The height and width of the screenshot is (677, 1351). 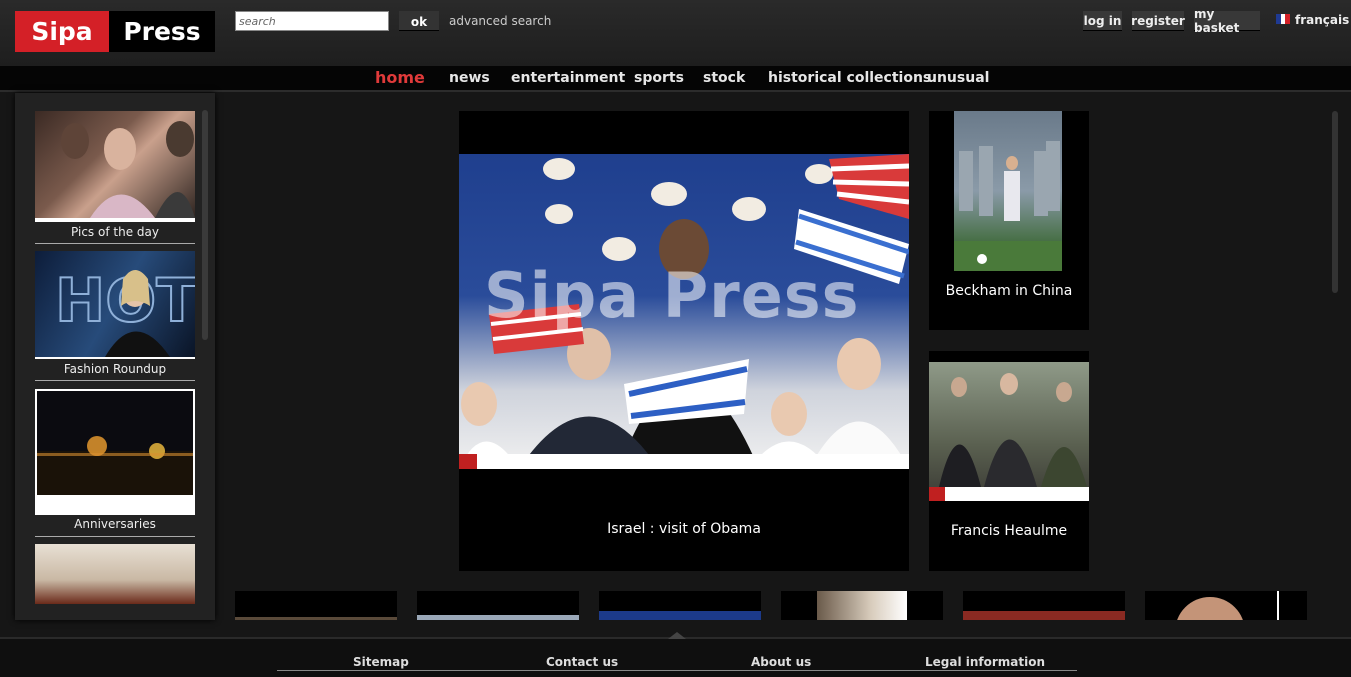 I want to click on nav-home: home, so click(x=400, y=77).